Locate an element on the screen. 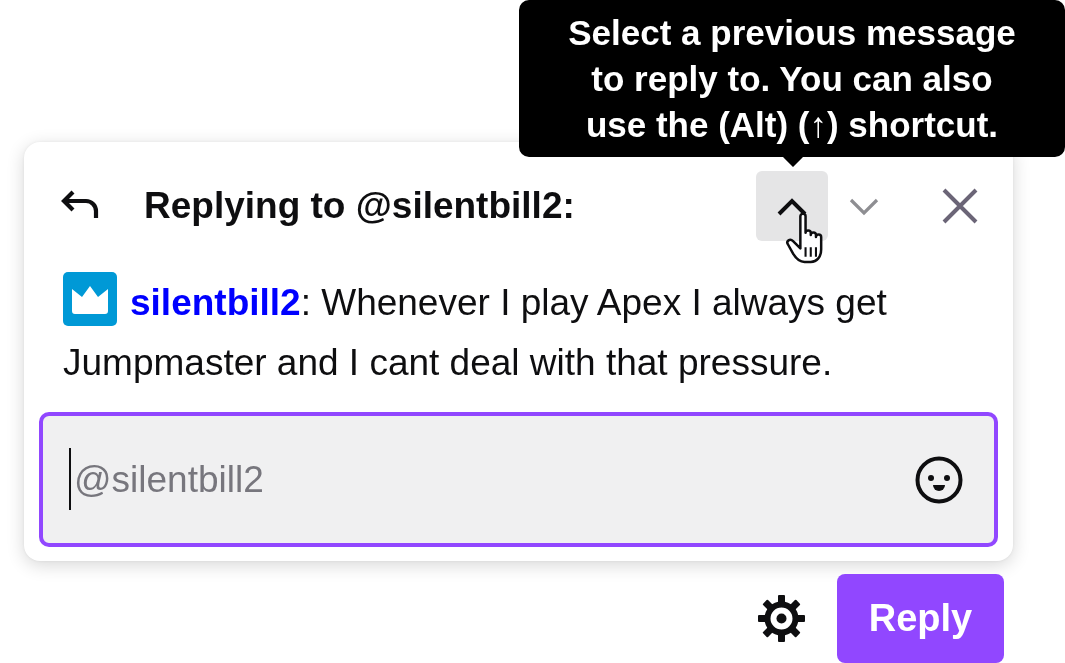 Image resolution: width=1065 pixels, height=663 pixels. username-link: silentbill2 is located at coordinates (215, 302).